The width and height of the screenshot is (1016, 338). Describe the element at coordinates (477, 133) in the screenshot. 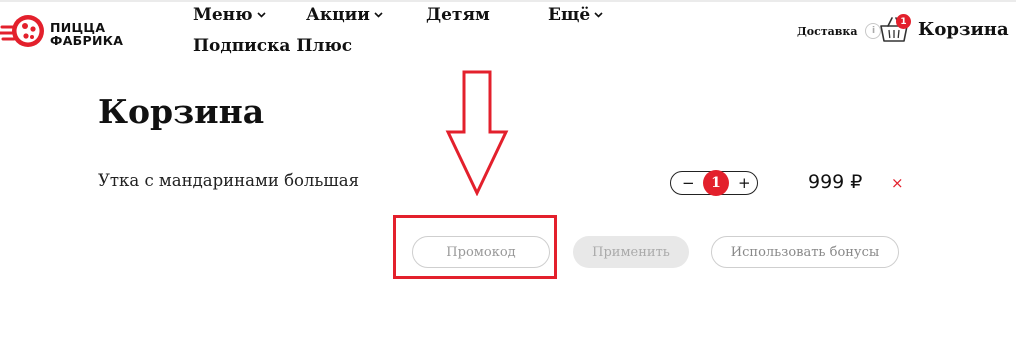

I see `annotation-arrow-icon` at that location.